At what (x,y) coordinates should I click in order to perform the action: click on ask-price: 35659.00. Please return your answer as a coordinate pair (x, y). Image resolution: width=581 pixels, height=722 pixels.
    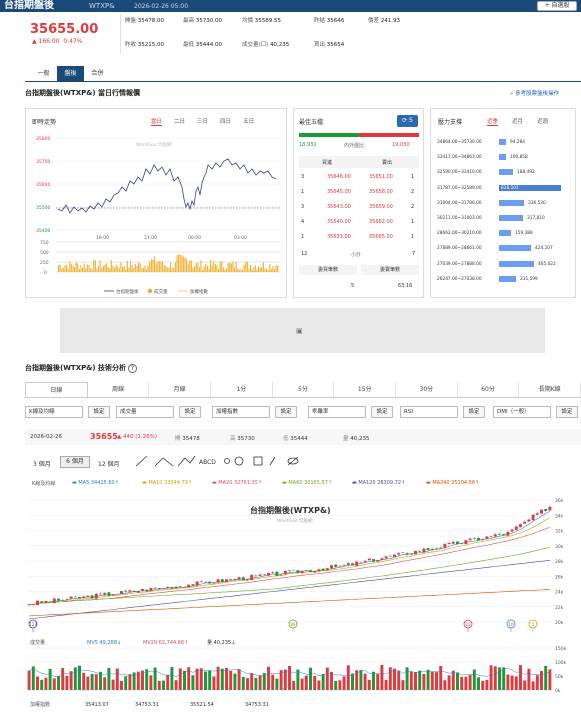
    Looking at the image, I should click on (381, 207).